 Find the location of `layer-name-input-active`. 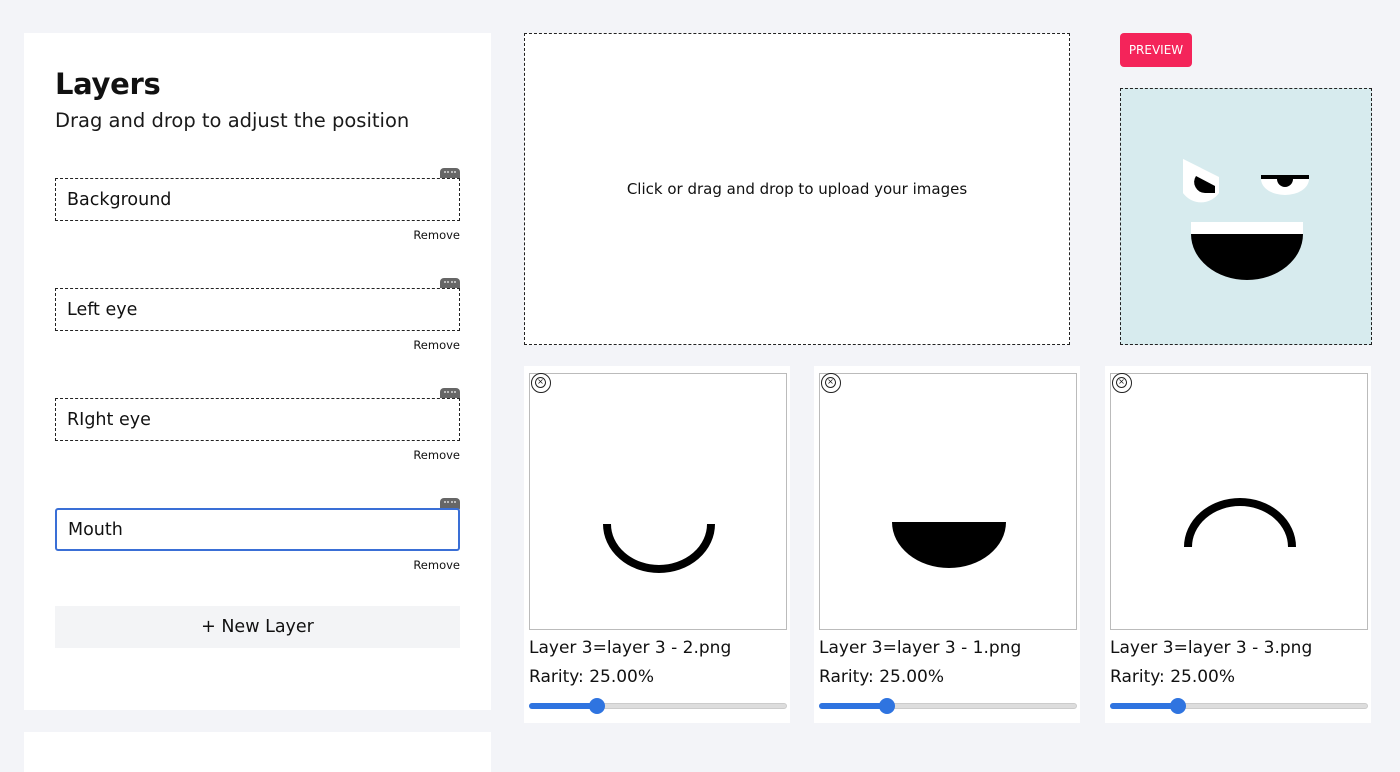

layer-name-input-active is located at coordinates (257, 529).